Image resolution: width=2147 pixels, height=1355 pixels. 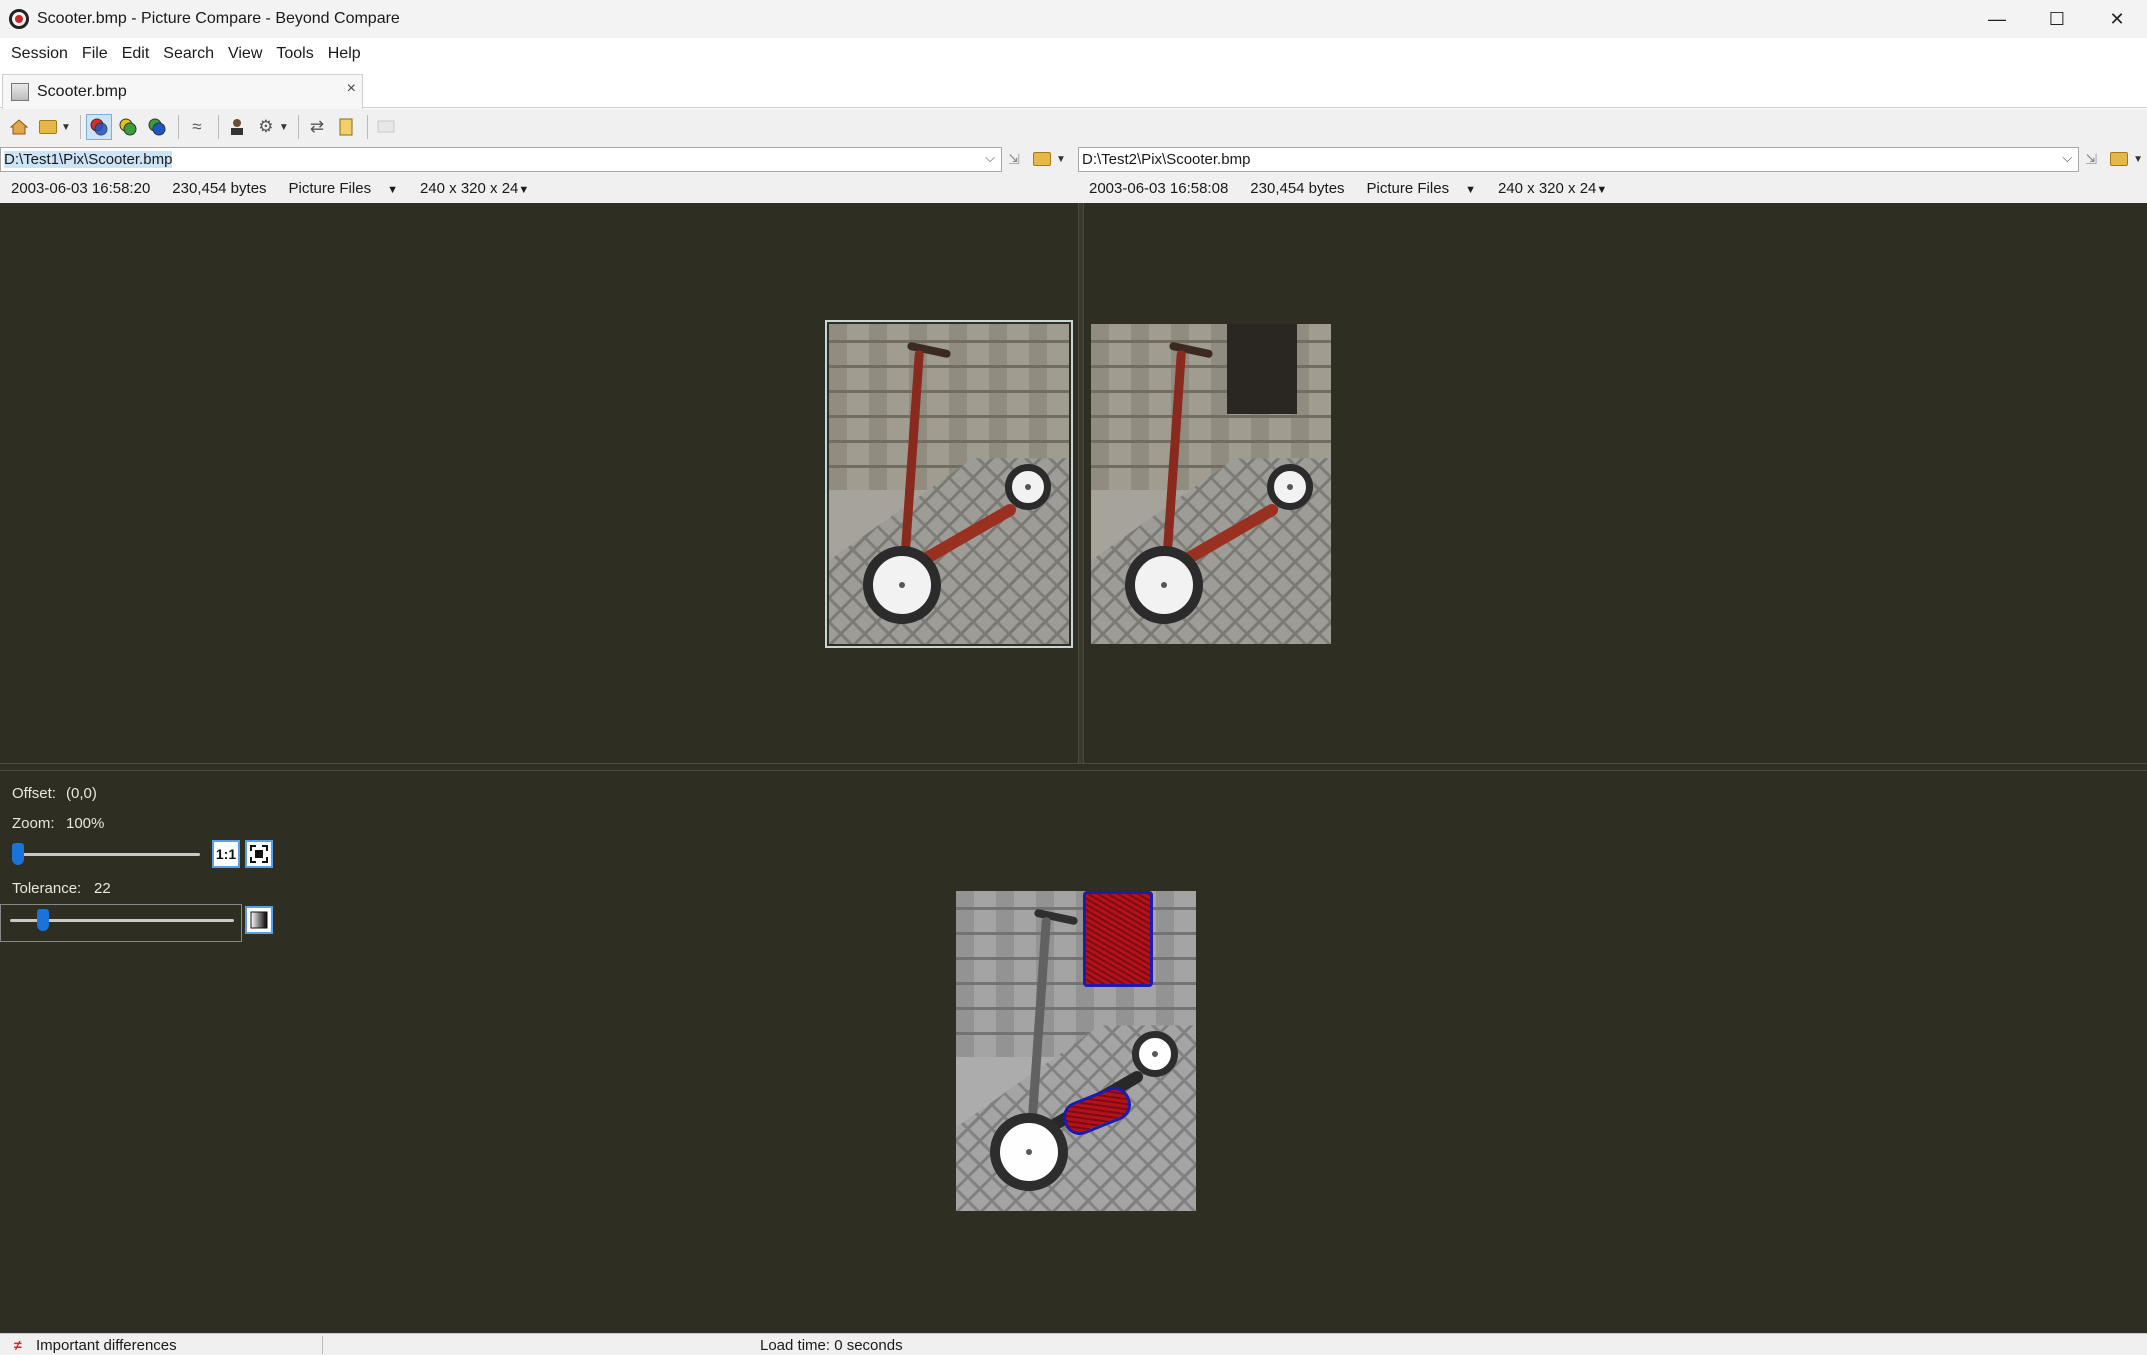 I want to click on right-path-bar: D:\Test2\Pix\Scooter.bmp ⌵ ⇲ ▼, so click(x=1611, y=159).